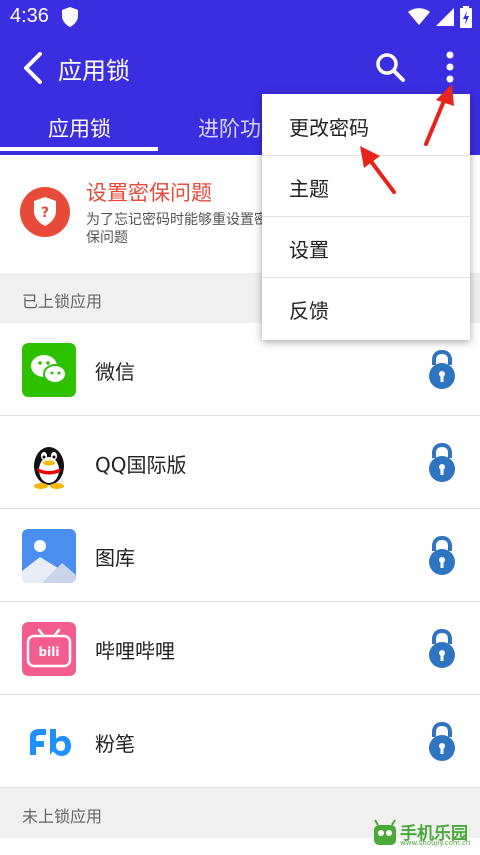 The image size is (480, 855). Describe the element at coordinates (79, 149) in the screenshot. I see `tab-indicator` at that location.